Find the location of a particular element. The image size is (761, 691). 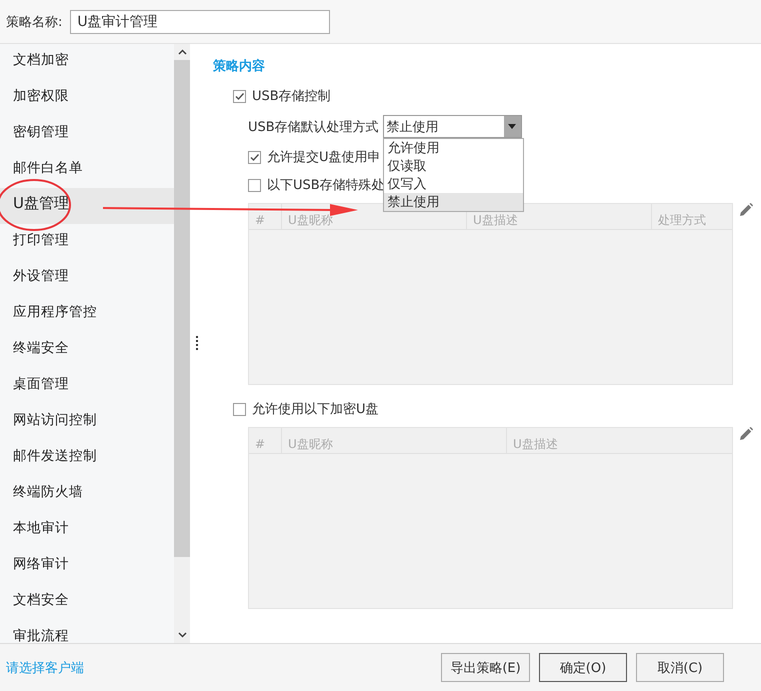

sidebar-item: 文档安全 is located at coordinates (87, 602).